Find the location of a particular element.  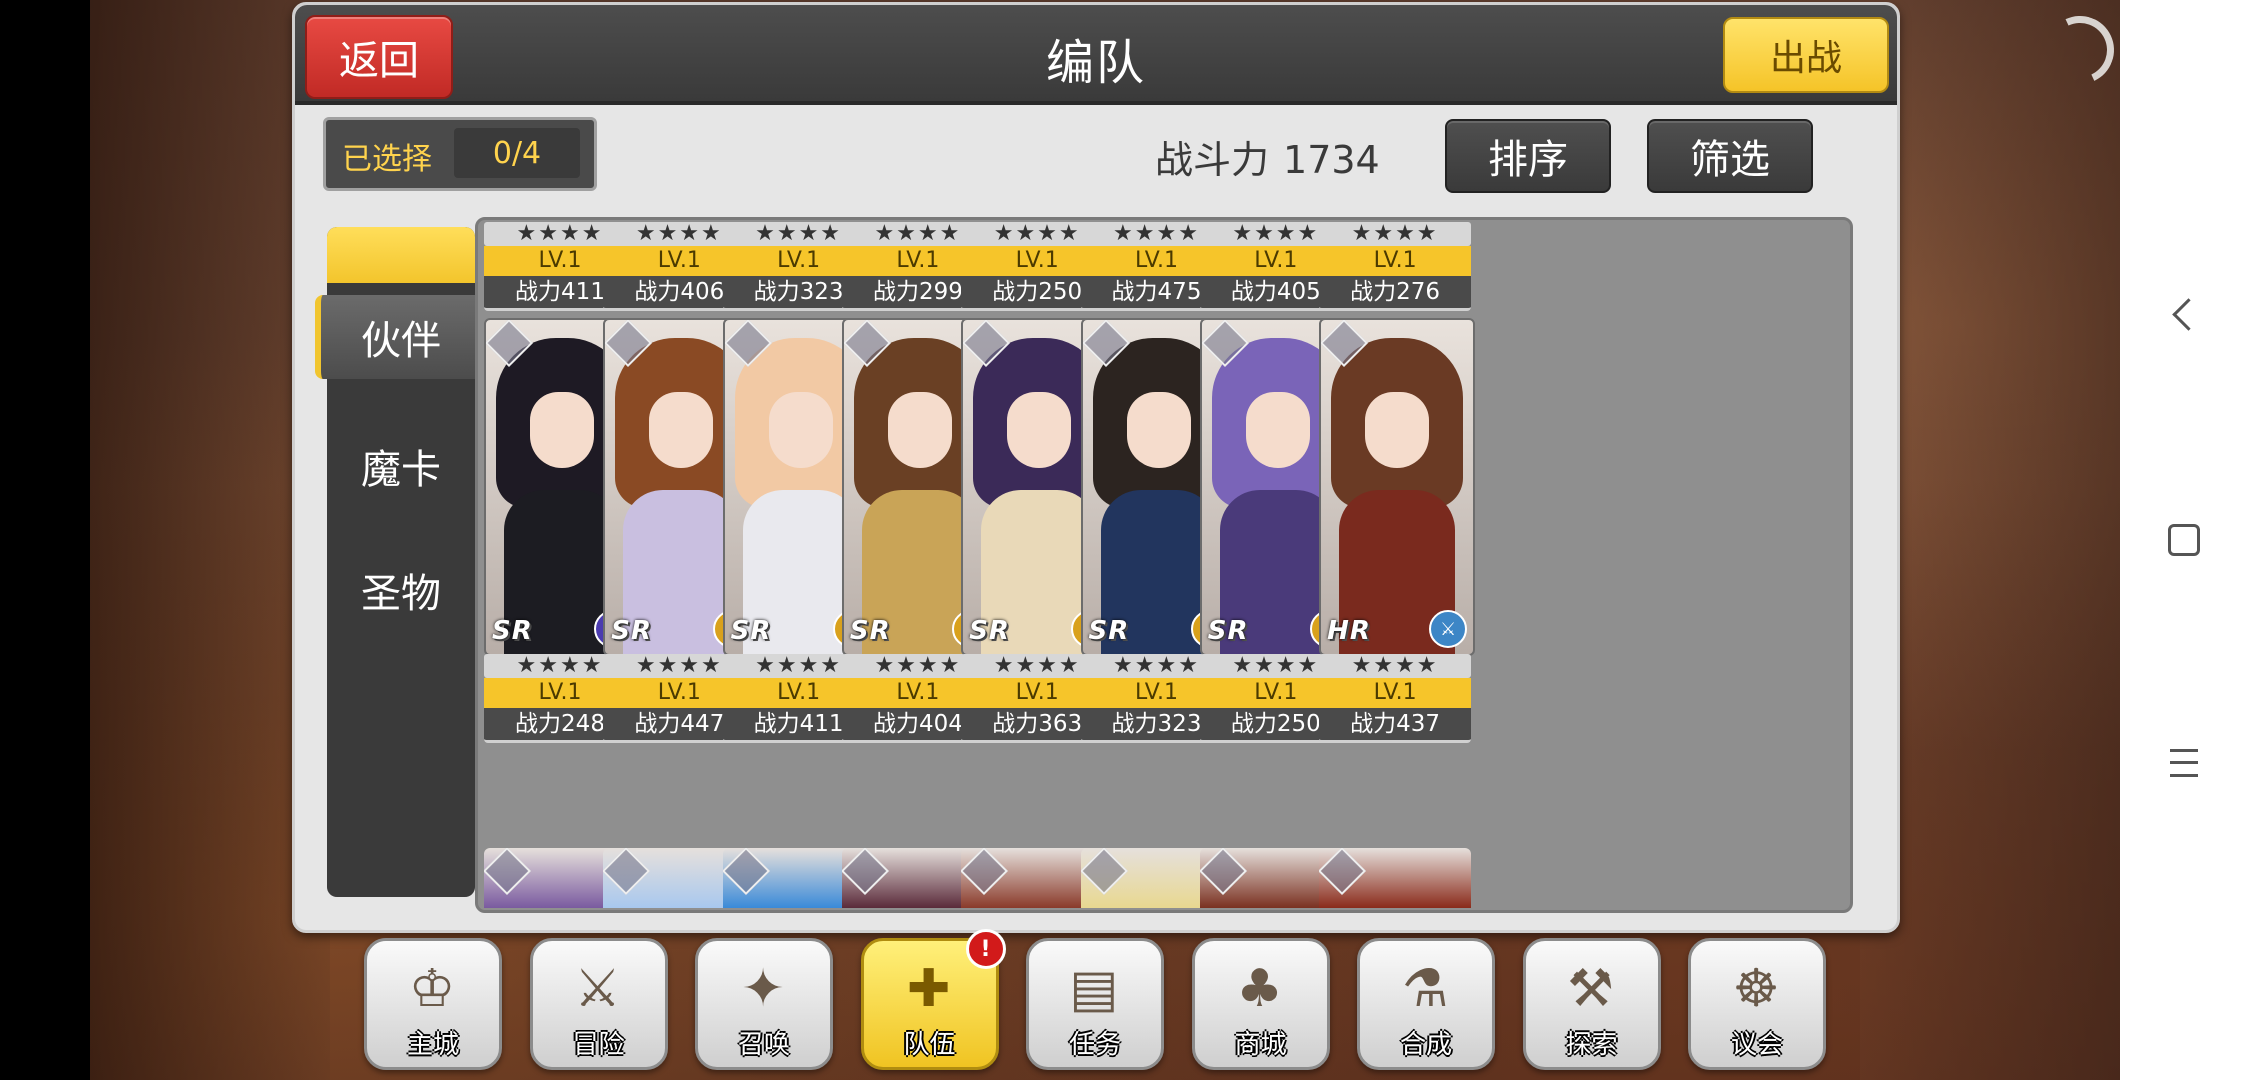

character-card-peek is located at coordinates (1395, 878).